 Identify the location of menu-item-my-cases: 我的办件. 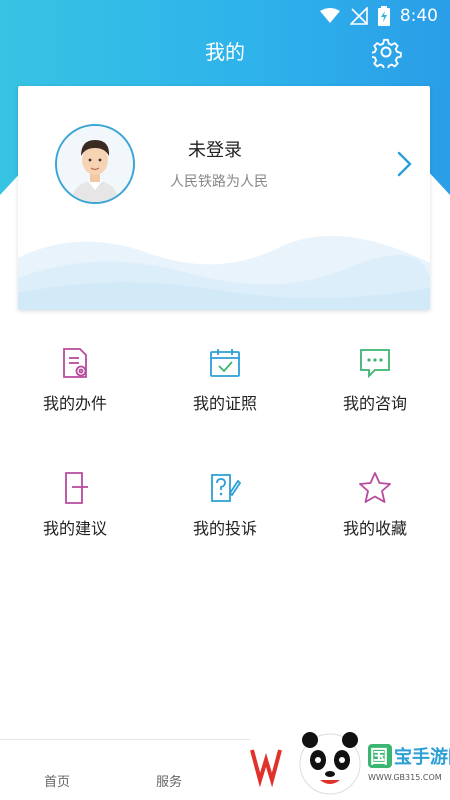
(75, 387).